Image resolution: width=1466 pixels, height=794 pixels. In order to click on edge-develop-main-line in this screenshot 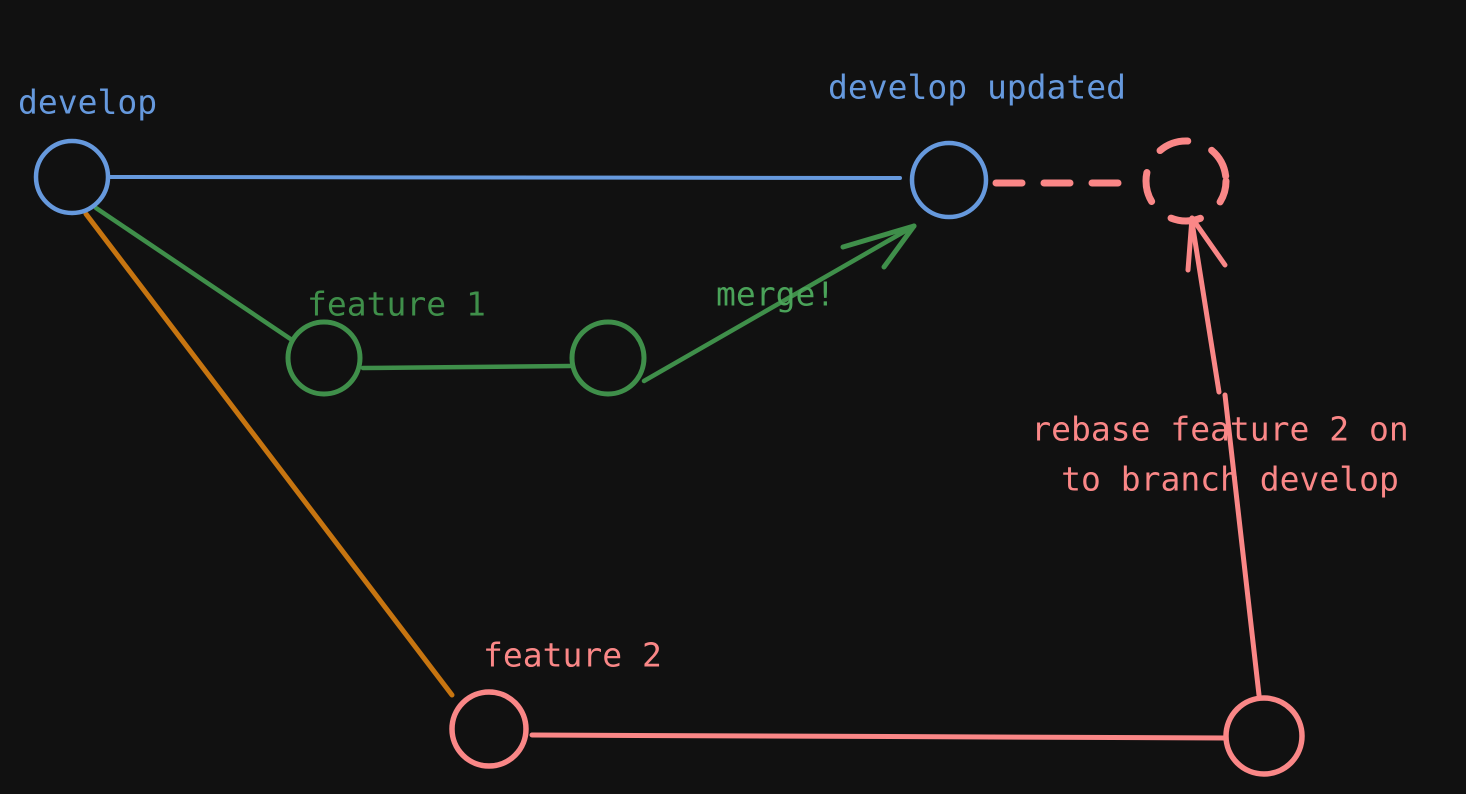, I will do `click(505, 177)`.